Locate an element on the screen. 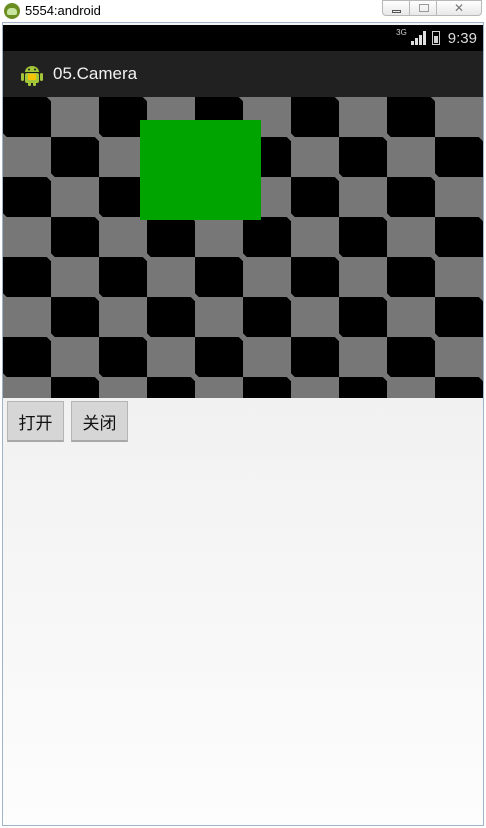 The width and height of the screenshot is (486, 828). status-icons: 3G 9:39 is located at coordinates (439, 38).